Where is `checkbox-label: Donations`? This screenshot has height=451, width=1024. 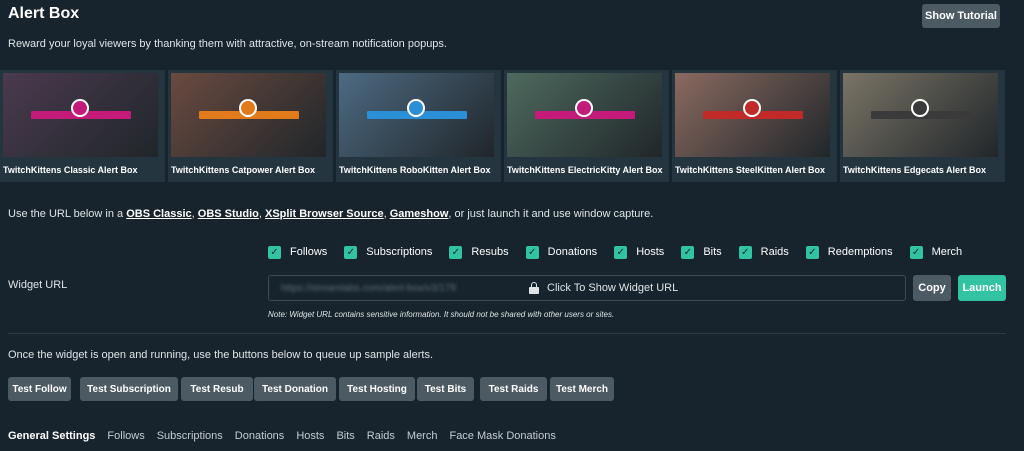 checkbox-label: Donations is located at coordinates (572, 252).